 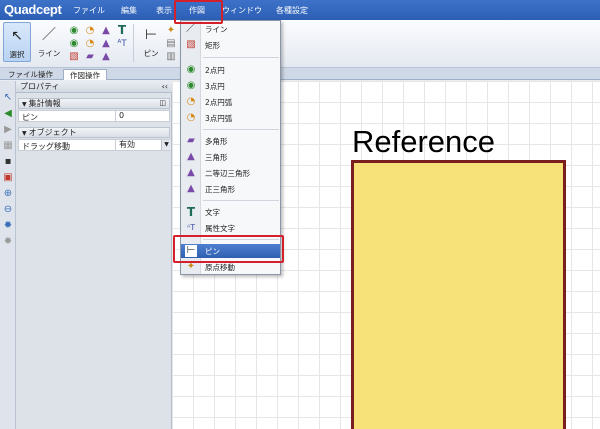 What do you see at coordinates (8, 130) in the screenshot?
I see `forward-arrow-icon: ▶` at bounding box center [8, 130].